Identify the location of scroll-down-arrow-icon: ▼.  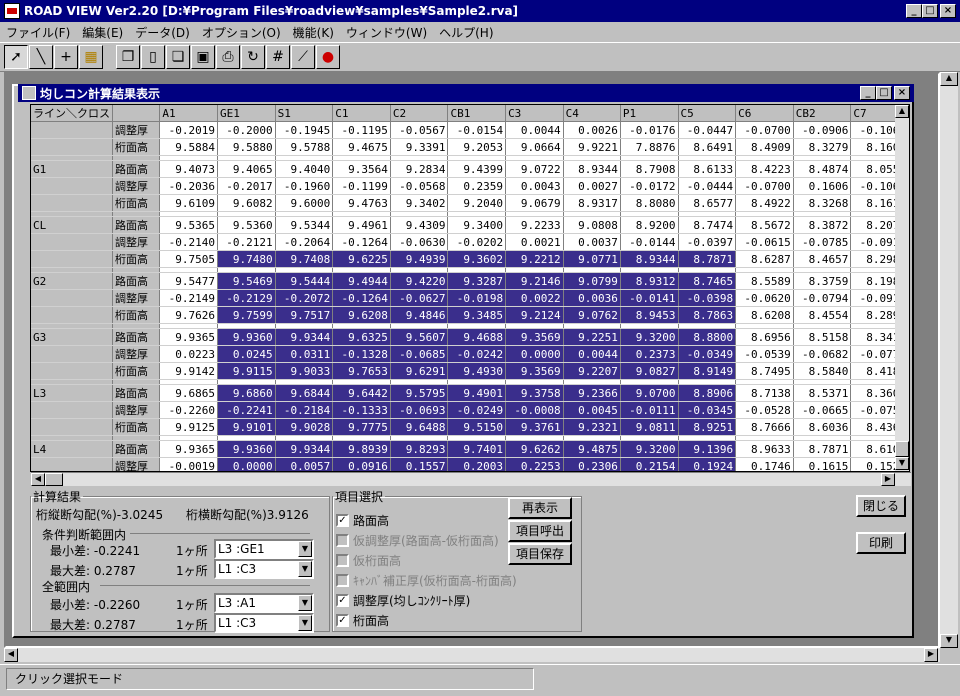
(949, 641).